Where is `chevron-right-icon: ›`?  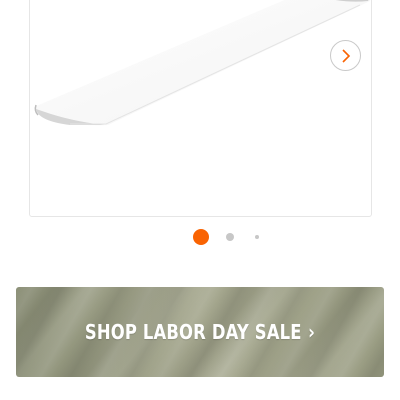
chevron-right-icon: › is located at coordinates (312, 332).